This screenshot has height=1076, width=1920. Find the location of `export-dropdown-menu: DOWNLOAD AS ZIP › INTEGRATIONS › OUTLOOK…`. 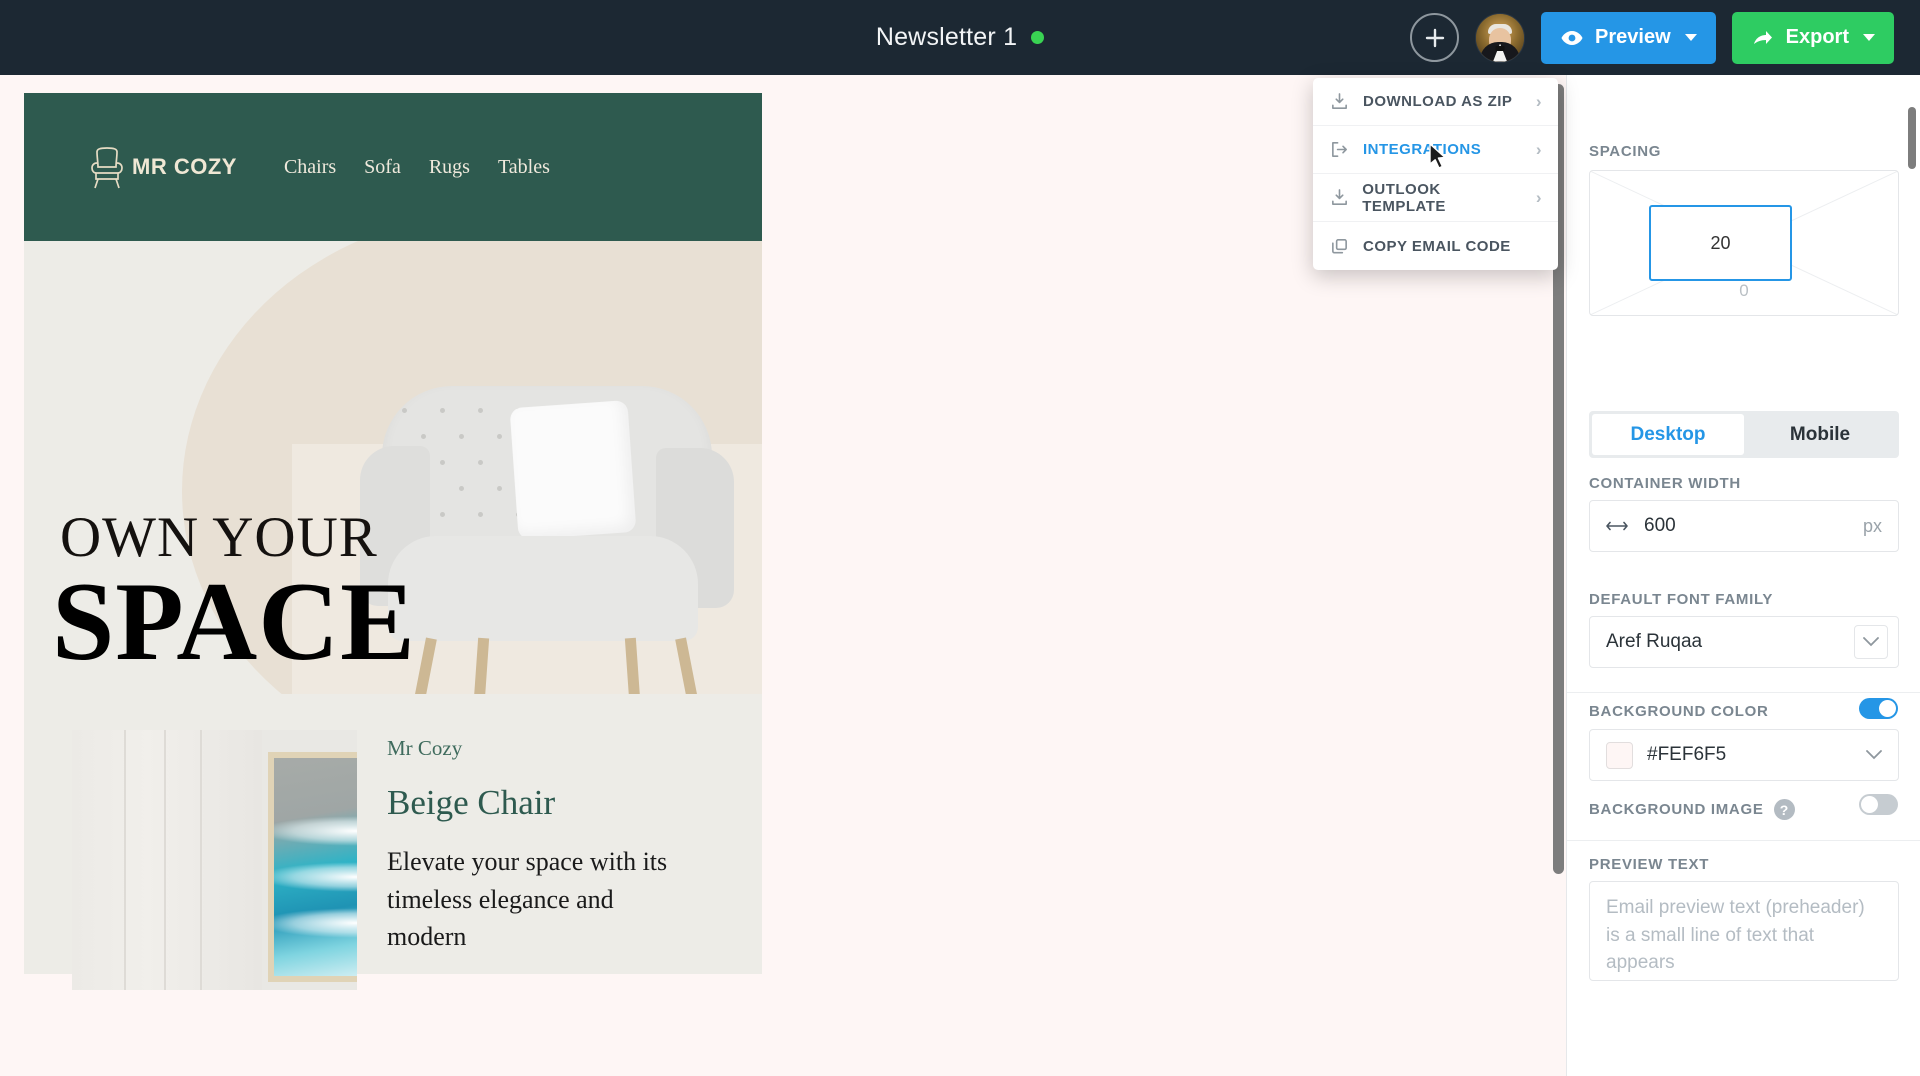

export-dropdown-menu: DOWNLOAD AS ZIP › INTEGRATIONS › OUTLOOK… is located at coordinates (1435, 174).